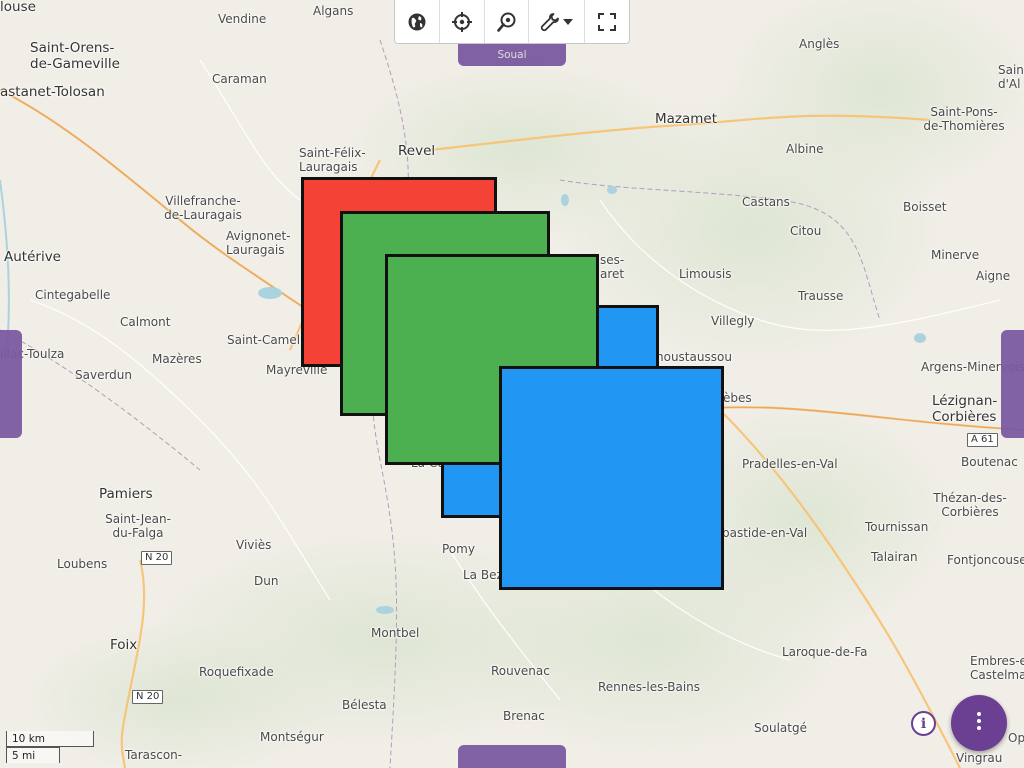 This screenshot has width=1024, height=768. I want to click on place-label: Citou, so click(806, 231).